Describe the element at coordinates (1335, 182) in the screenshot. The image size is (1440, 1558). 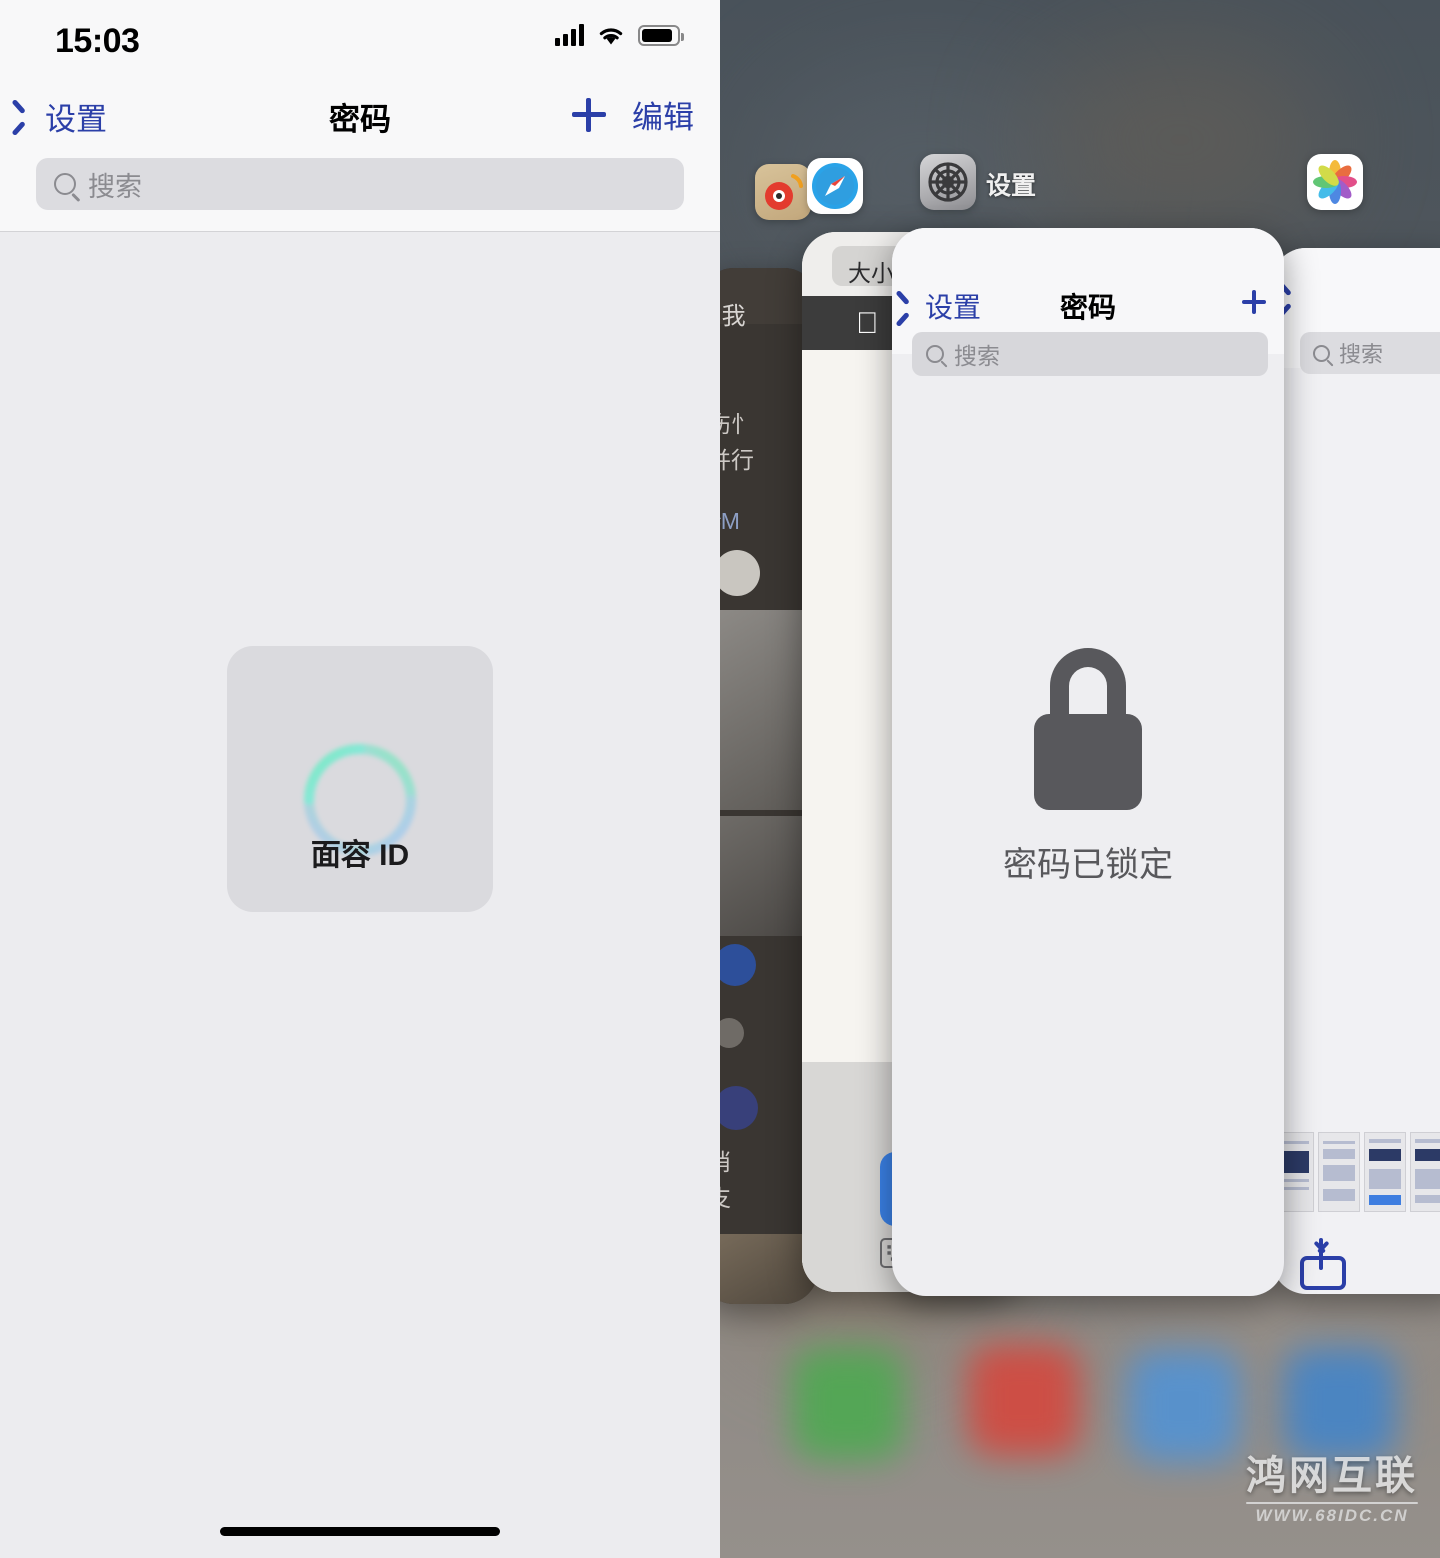
I see `photos-app-icon` at that location.